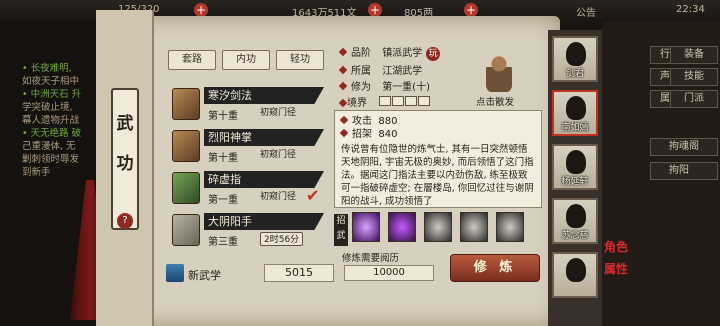 This screenshot has height=326, width=720. Describe the element at coordinates (264, 137) in the screenshot. I see `skill-name: 烈阳神掌` at that location.